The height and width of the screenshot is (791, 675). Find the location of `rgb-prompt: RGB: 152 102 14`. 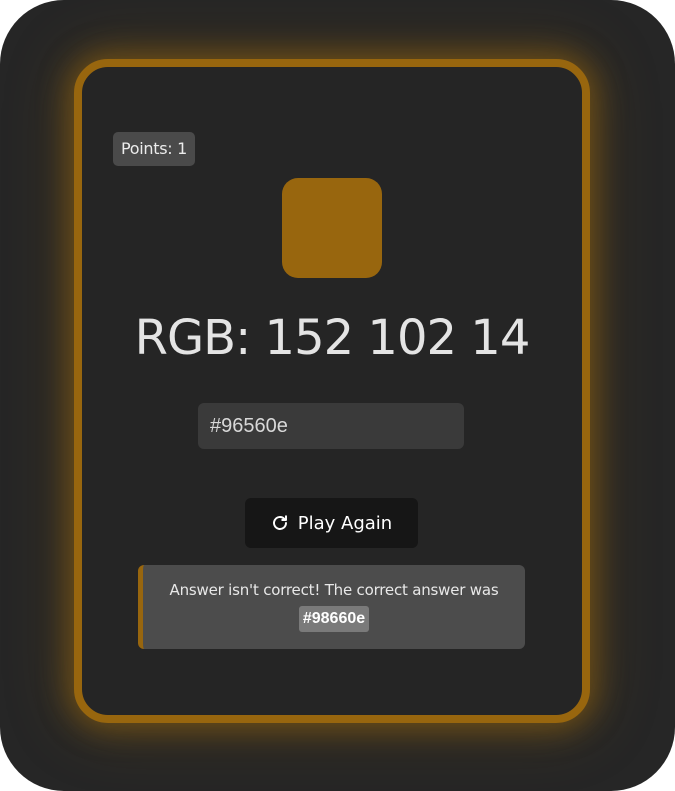

rgb-prompt: RGB: 152 102 14 is located at coordinates (332, 338).